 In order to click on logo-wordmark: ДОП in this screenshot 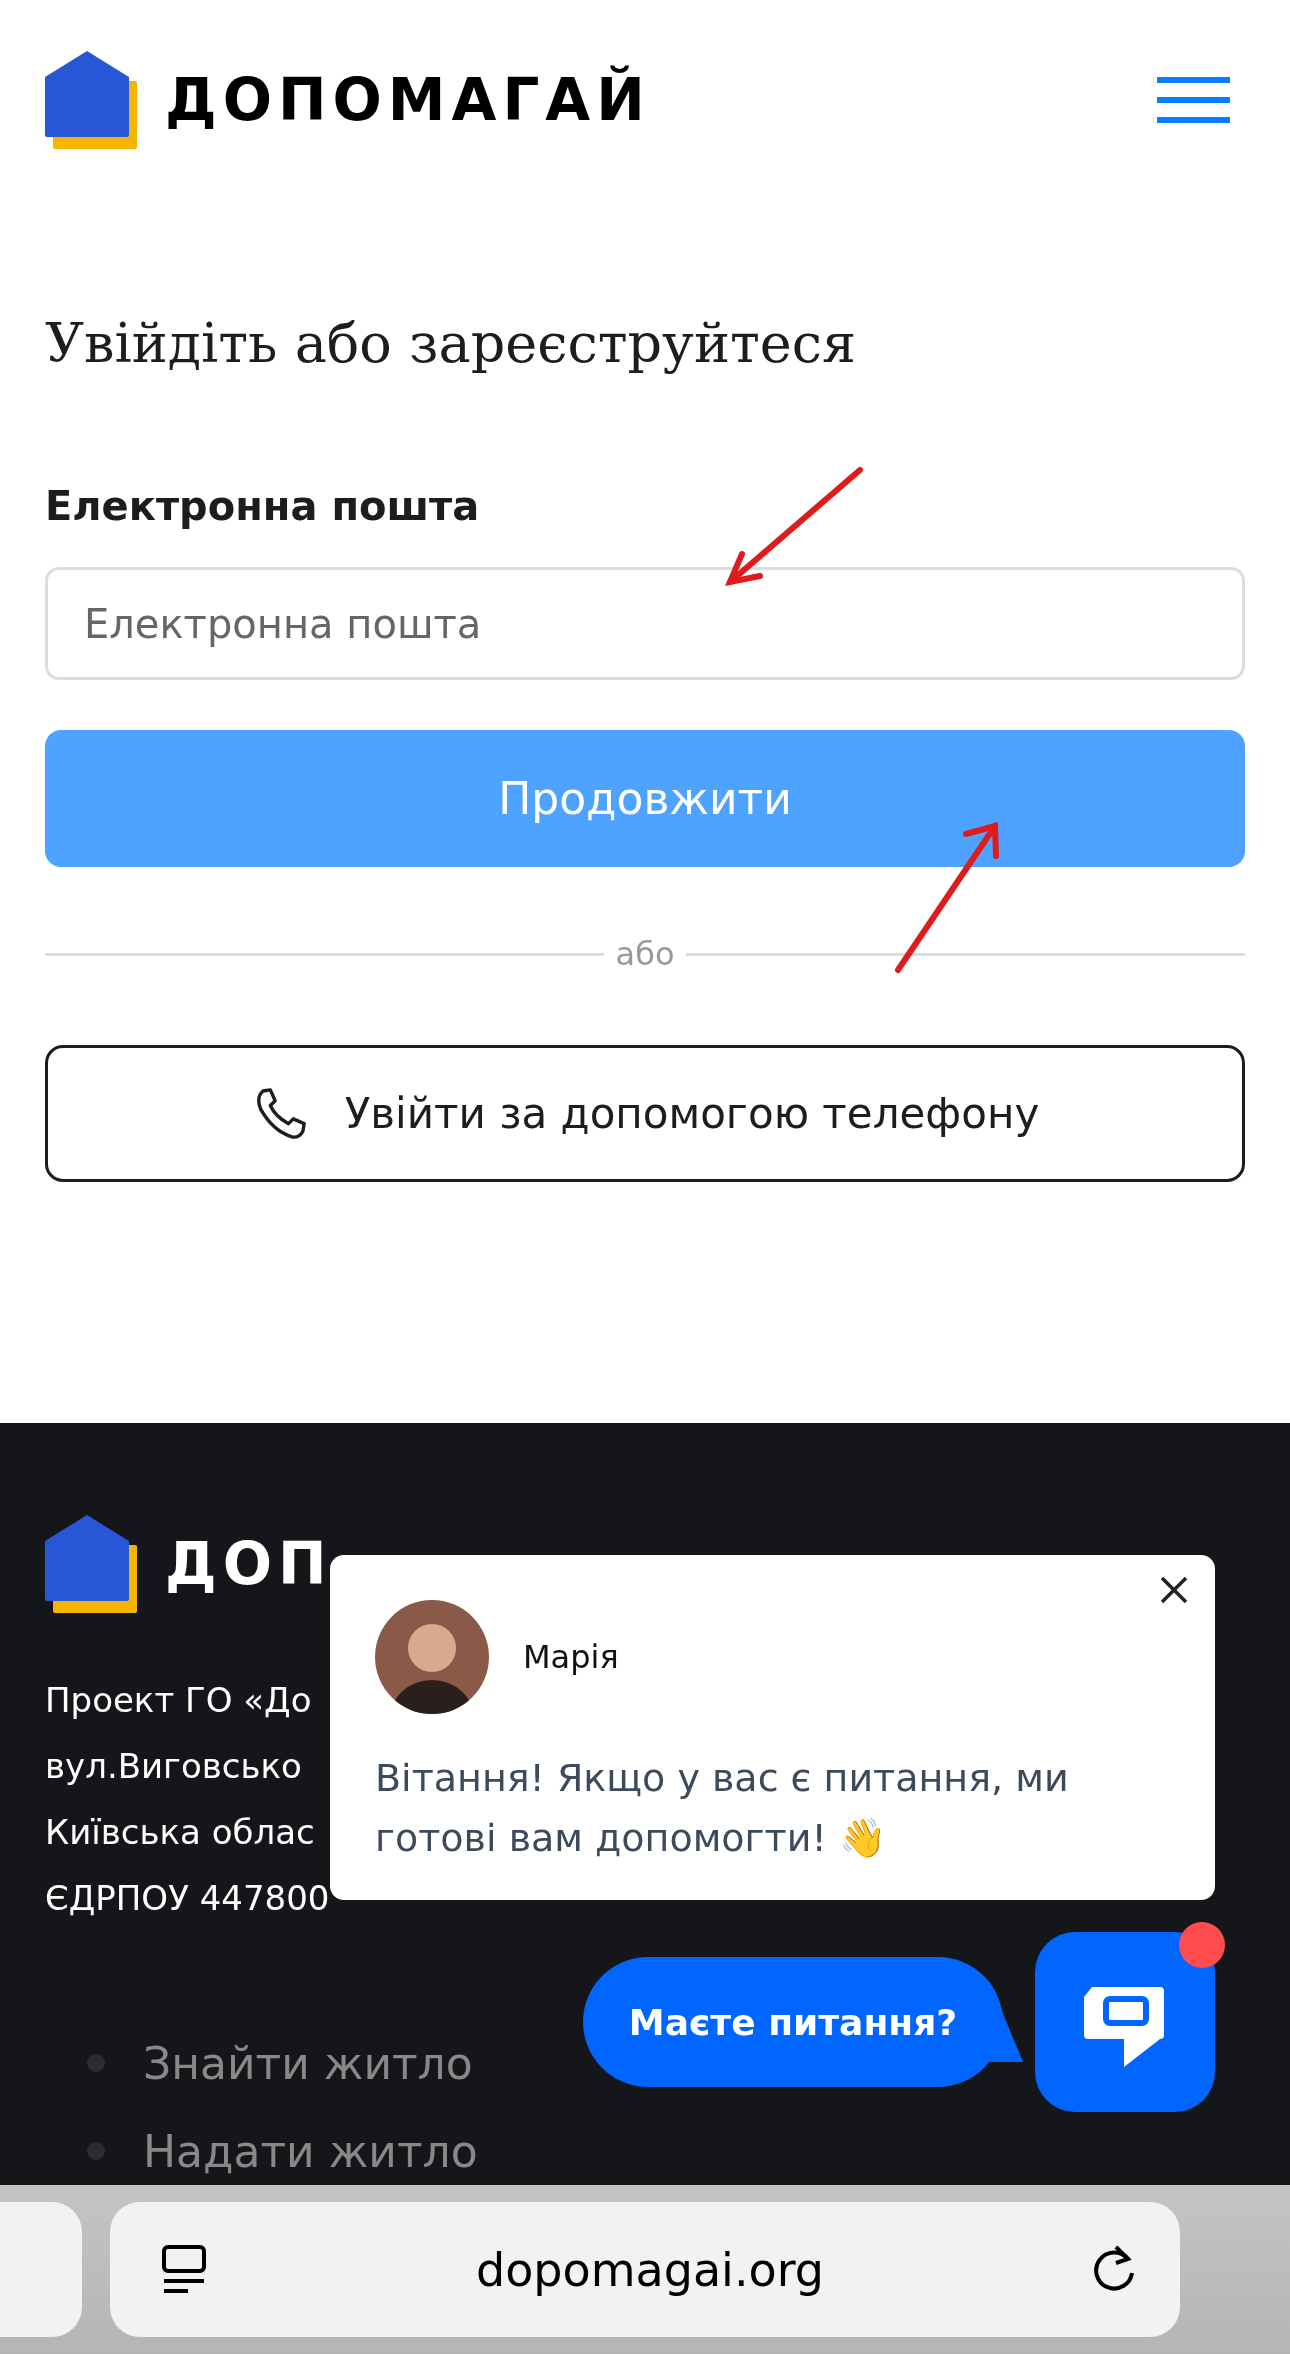, I will do `click(249, 1564)`.